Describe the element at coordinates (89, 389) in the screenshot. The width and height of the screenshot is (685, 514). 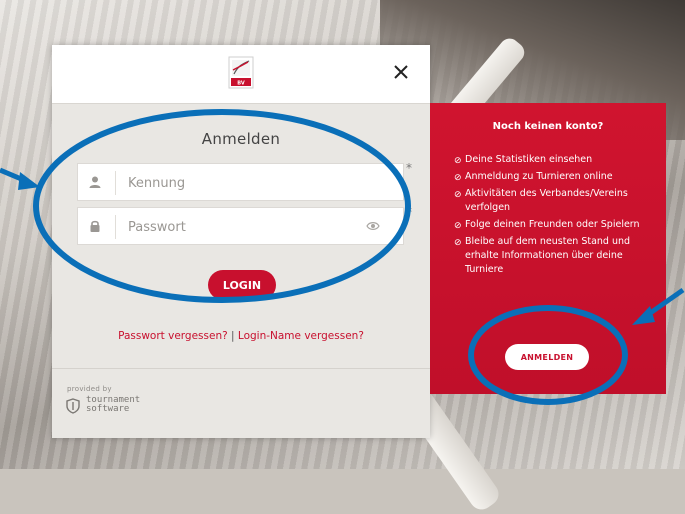
I see `provided-by-label: provided by` at that location.